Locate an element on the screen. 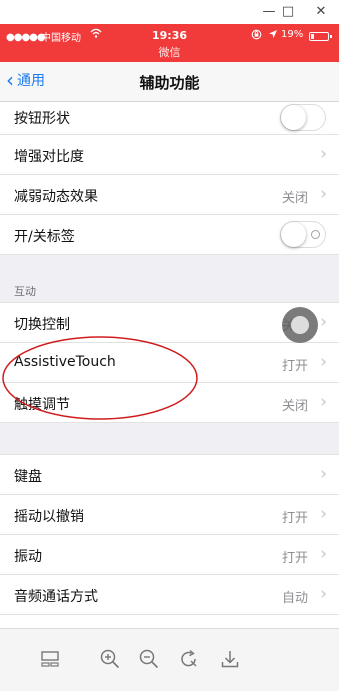 Image resolution: width=339 pixels, height=691 pixels. rotate-icon is located at coordinates (189, 659).